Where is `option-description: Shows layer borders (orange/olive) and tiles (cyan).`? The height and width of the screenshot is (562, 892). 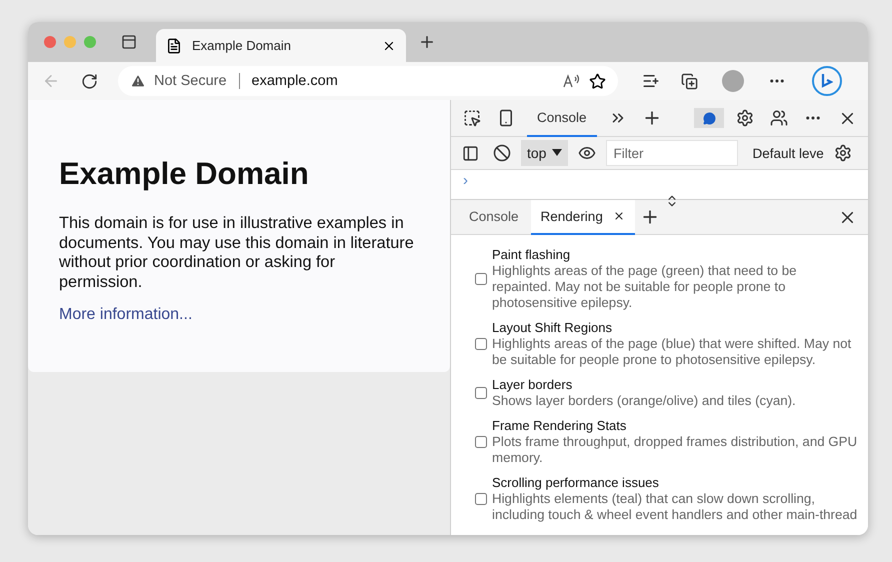
option-description: Shows layer borders (orange/olive) and tiles (cyan). is located at coordinates (644, 401).